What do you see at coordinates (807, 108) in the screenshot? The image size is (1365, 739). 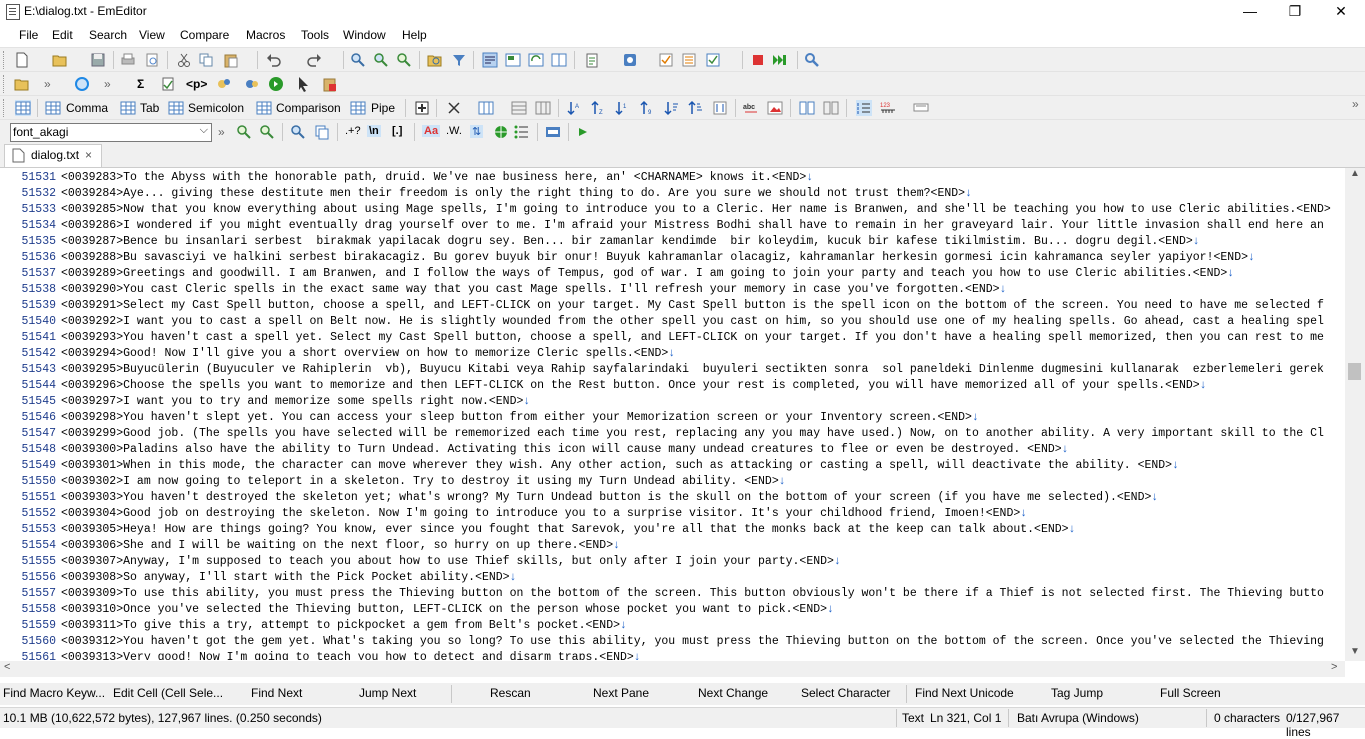 I see `compare-icon` at bounding box center [807, 108].